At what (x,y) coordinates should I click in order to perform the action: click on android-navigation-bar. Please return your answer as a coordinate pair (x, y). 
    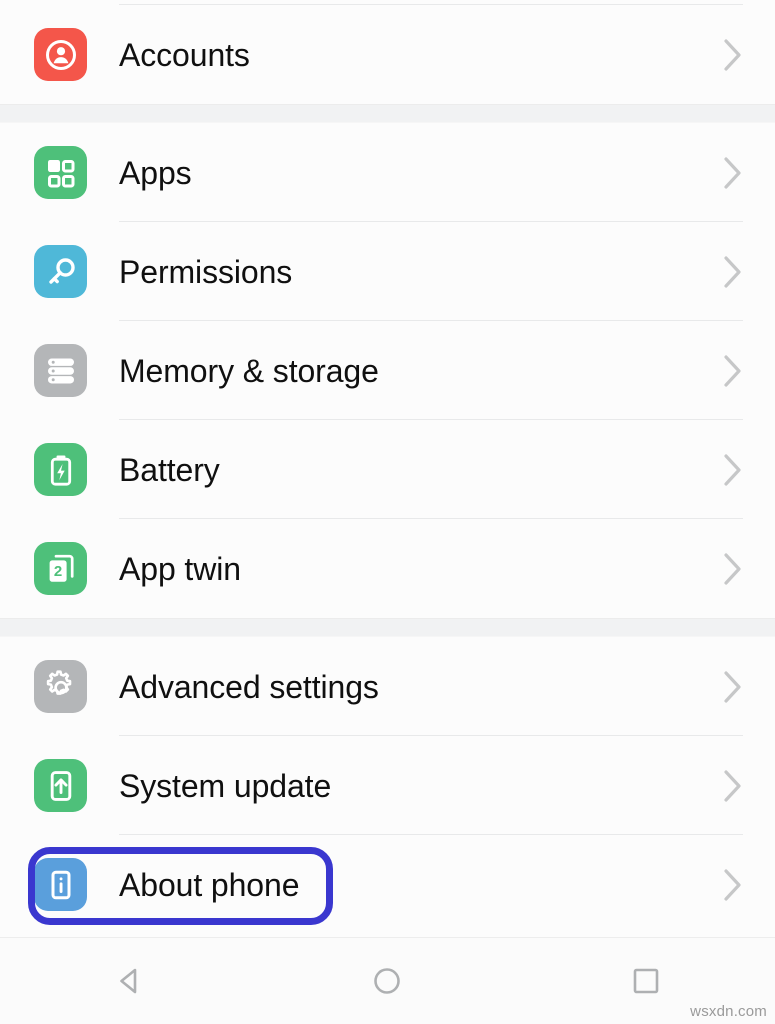
    Looking at the image, I should click on (387, 980).